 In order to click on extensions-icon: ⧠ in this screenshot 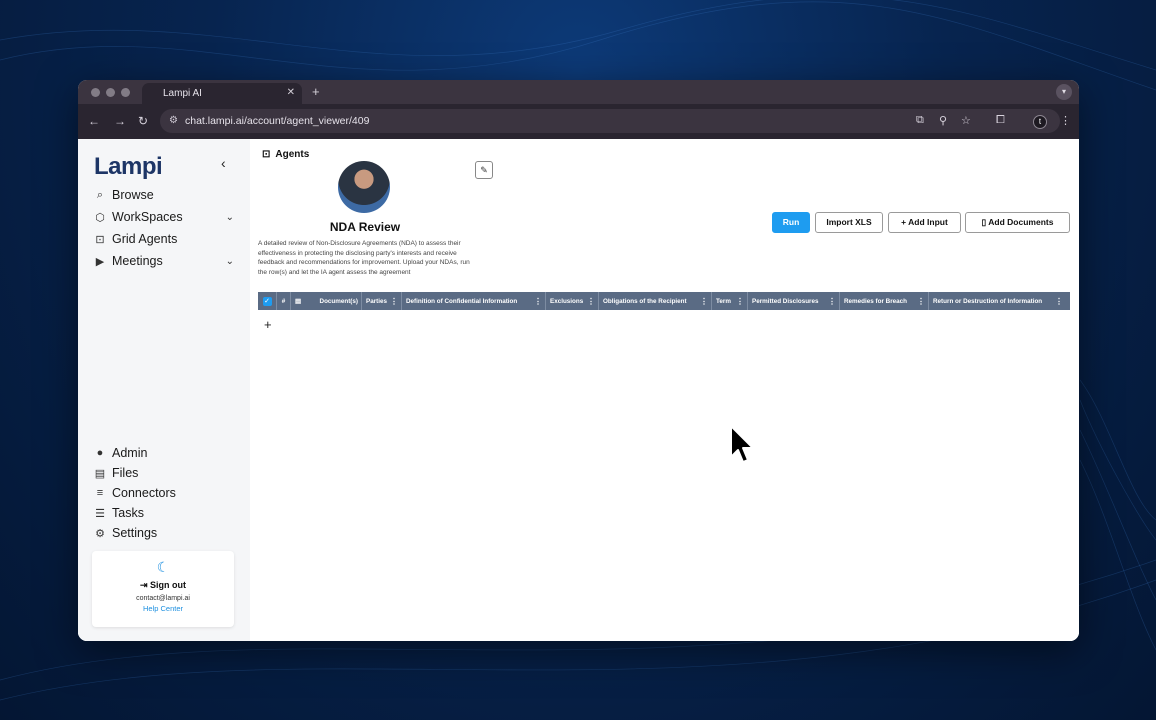, I will do `click(1000, 120)`.